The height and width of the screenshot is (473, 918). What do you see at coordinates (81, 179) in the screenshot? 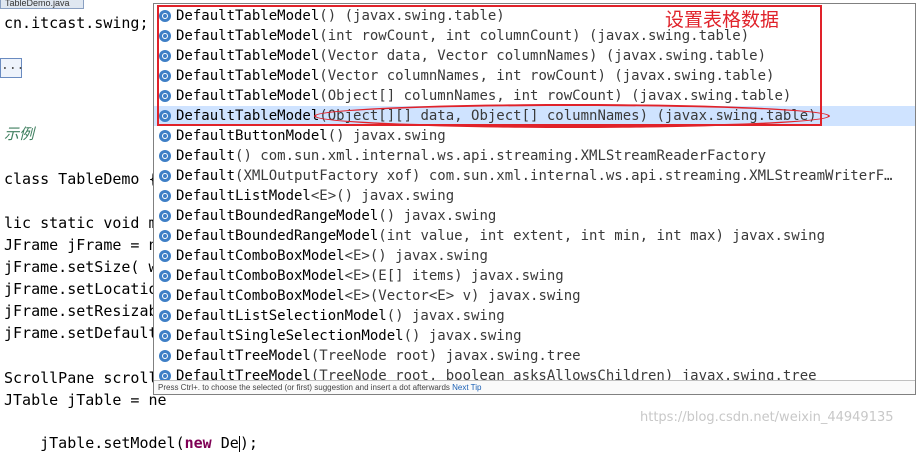
I see `code-line: class TableDemo {` at bounding box center [81, 179].